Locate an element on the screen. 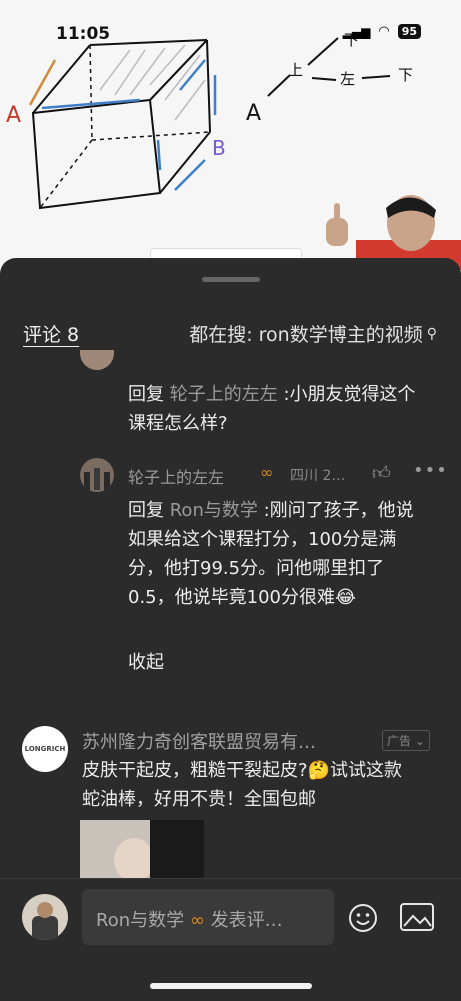  comment-sheet-header: 评论 8 都在搜: ron数学博主的视频 ⚲ is located at coordinates (230, 330).